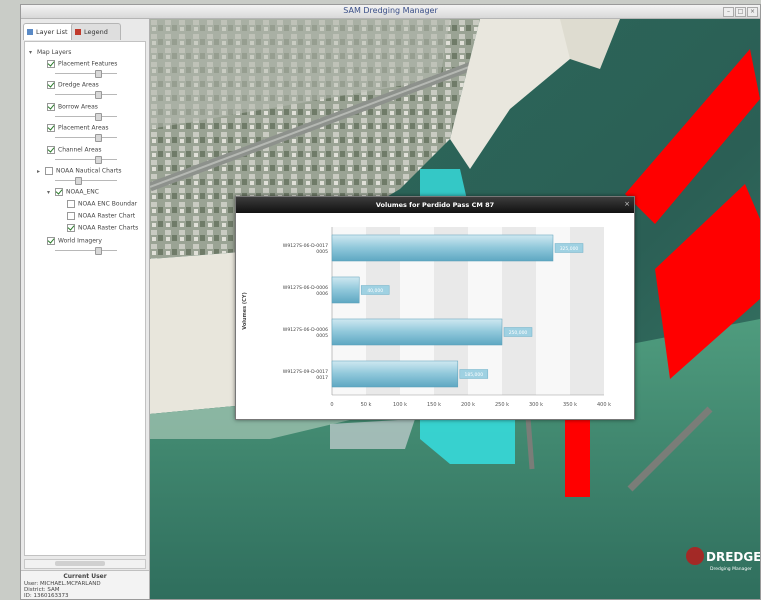 This screenshot has height=600, width=761. Describe the element at coordinates (52, 32) in the screenshot. I see `tab-layer-list-label: Layer List` at that location.